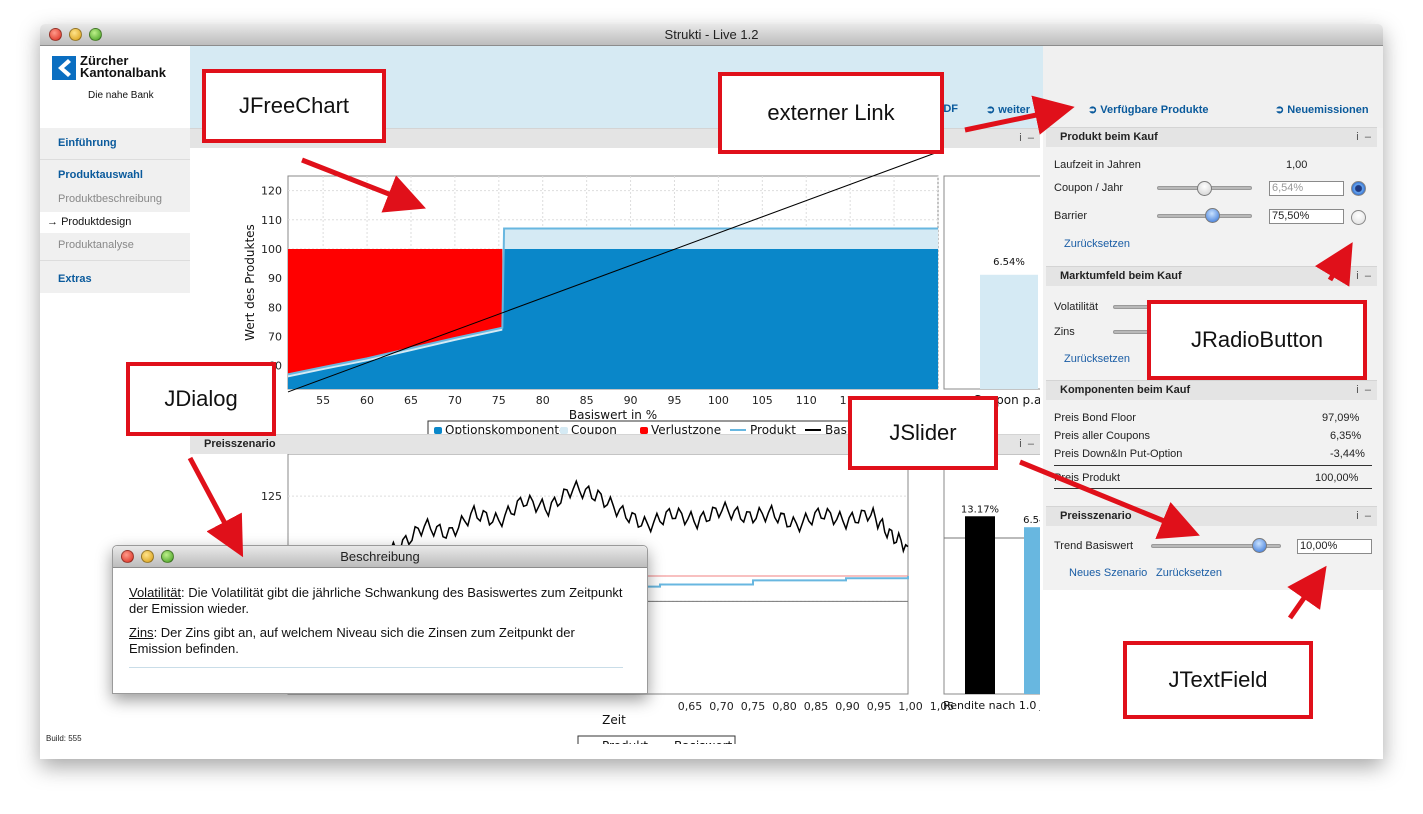 This screenshot has height=814, width=1423. I want to click on x-tick-label: 0,85, so click(816, 706).